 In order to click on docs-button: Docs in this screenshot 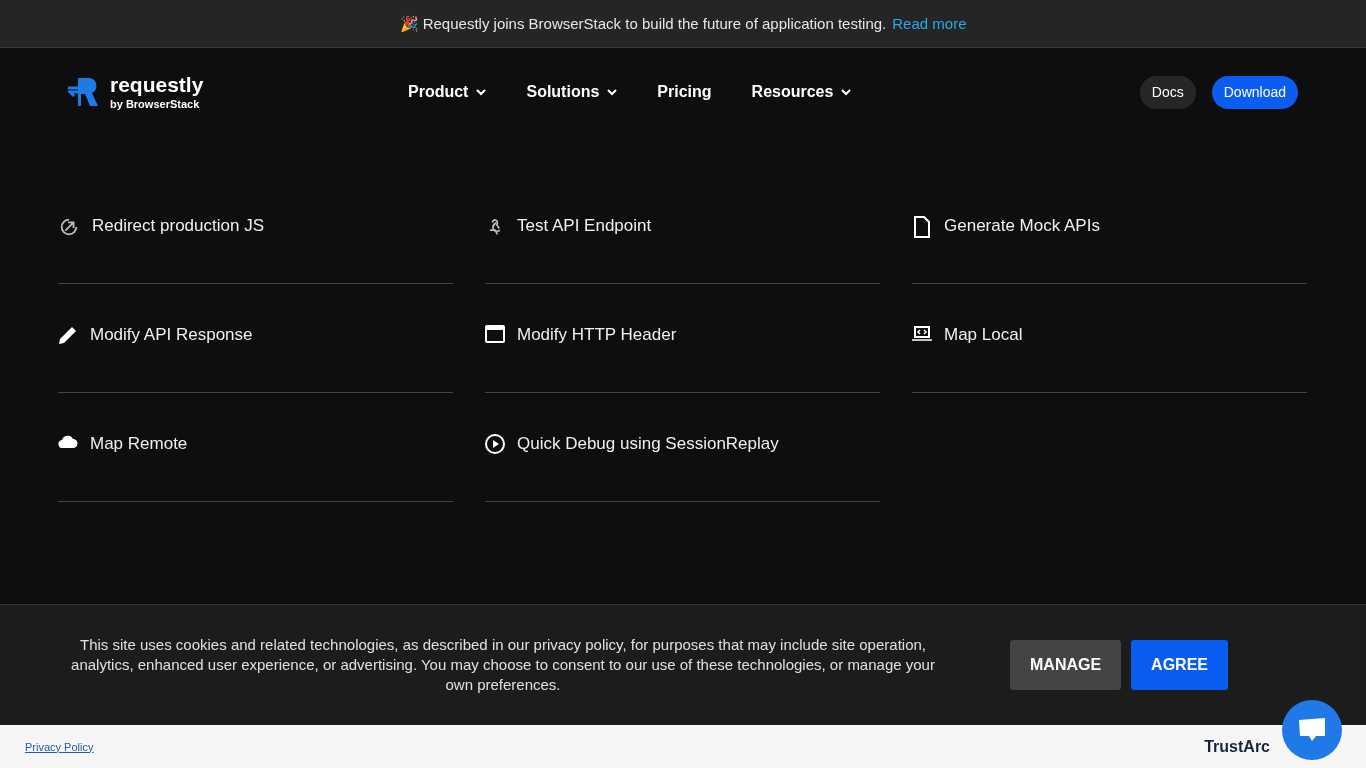, I will do `click(1167, 92)`.